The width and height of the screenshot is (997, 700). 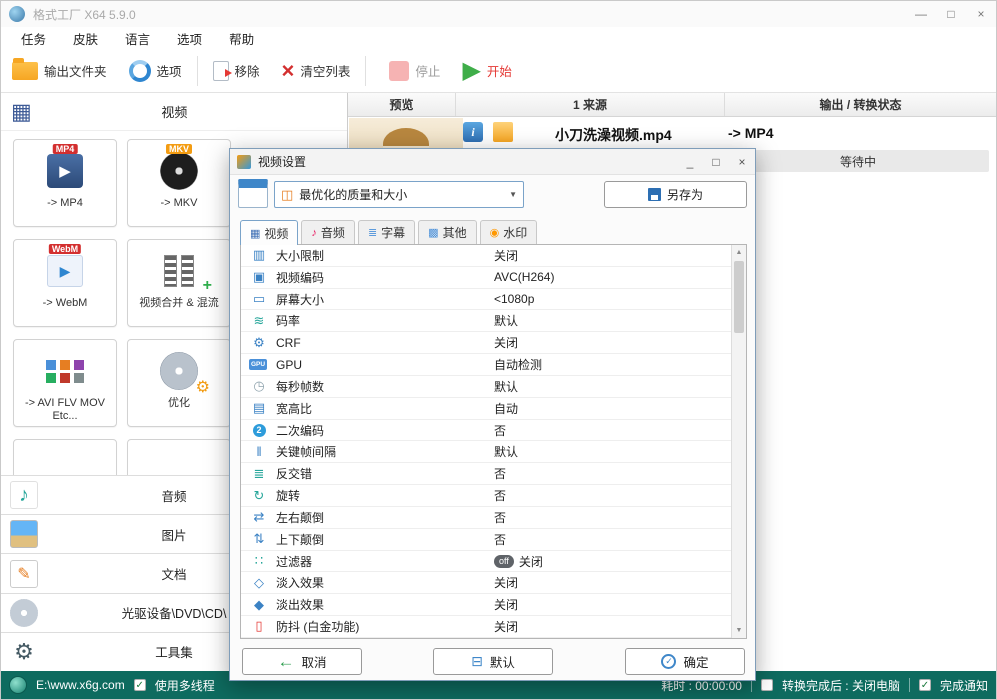 I want to click on info-icon: i, so click(x=473, y=132).